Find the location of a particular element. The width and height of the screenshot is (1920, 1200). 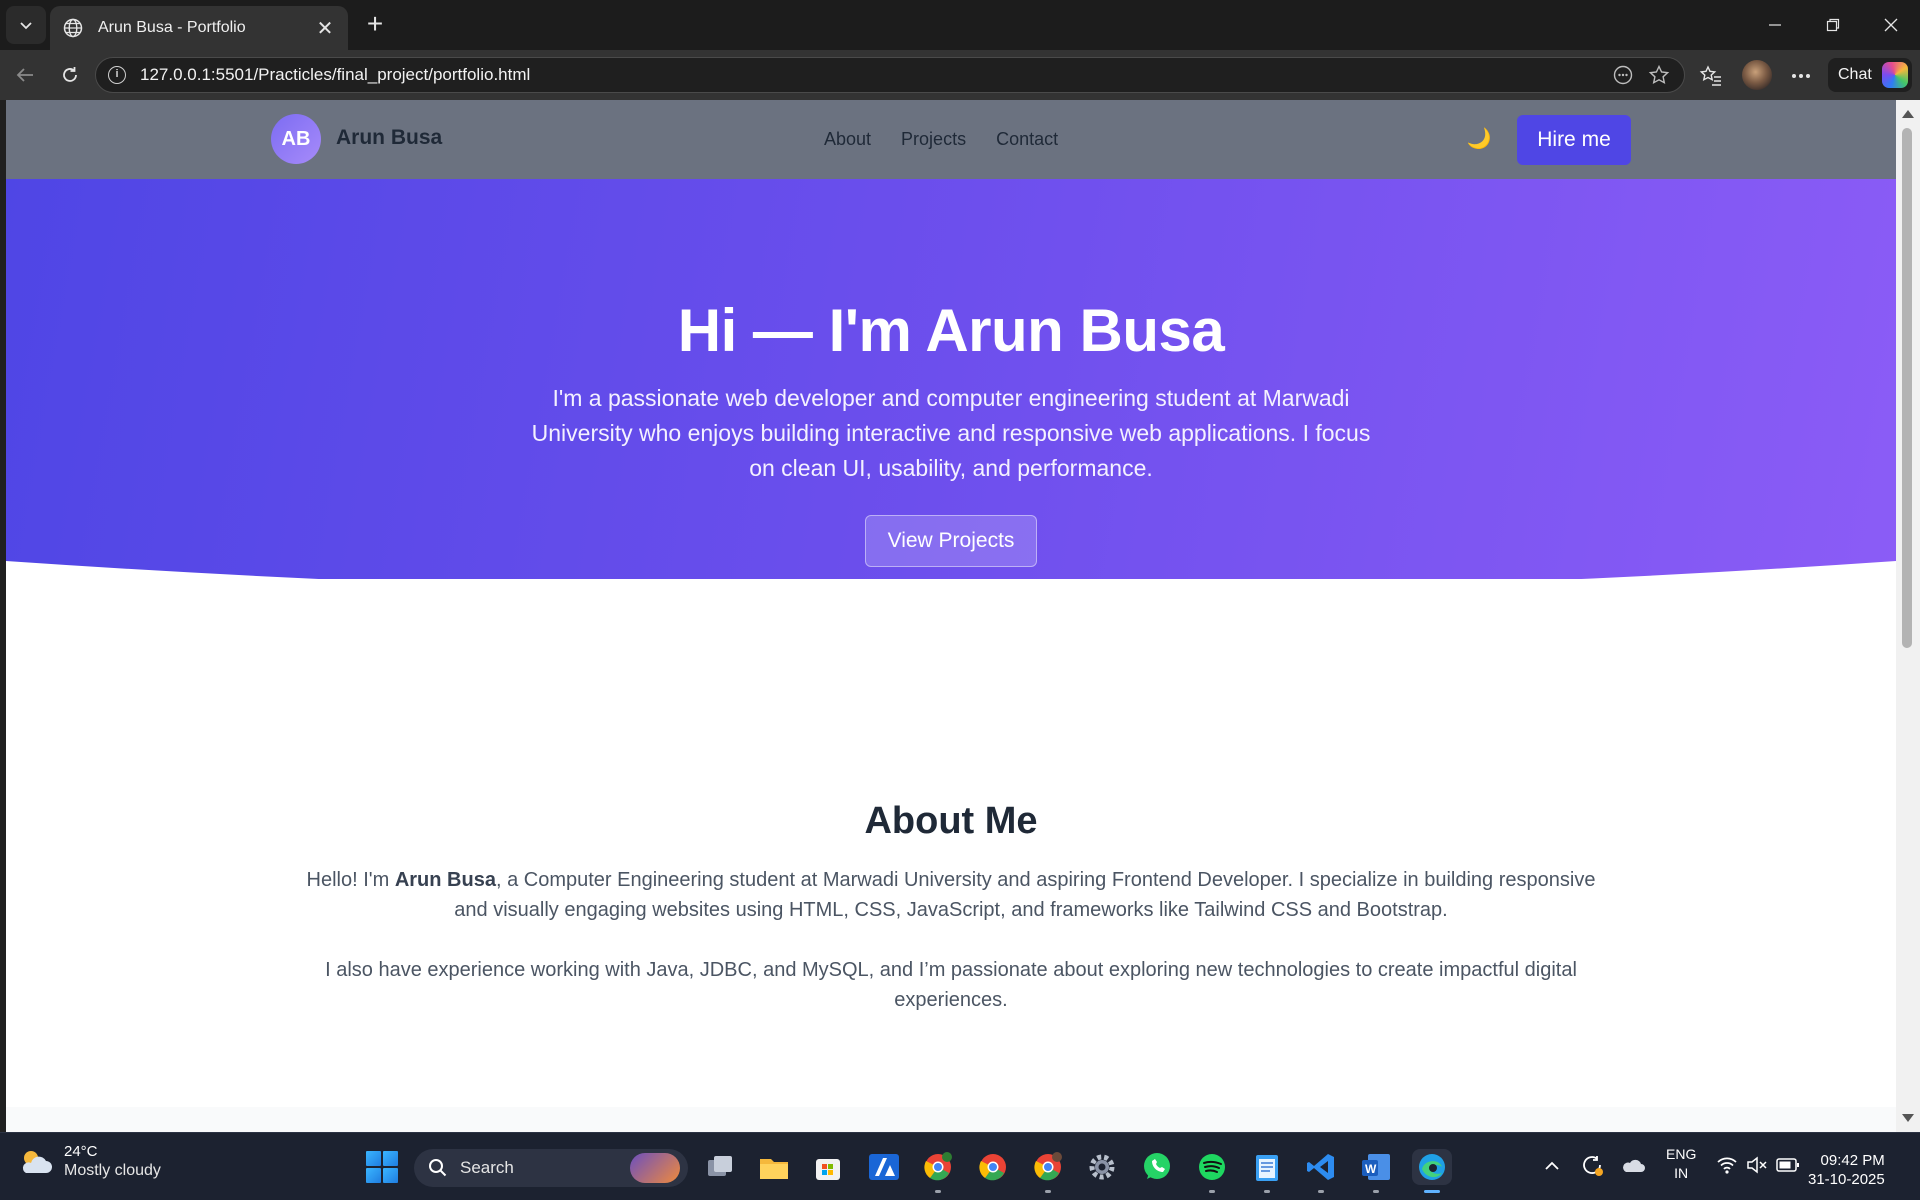

notepad-icon is located at coordinates (1267, 1171).